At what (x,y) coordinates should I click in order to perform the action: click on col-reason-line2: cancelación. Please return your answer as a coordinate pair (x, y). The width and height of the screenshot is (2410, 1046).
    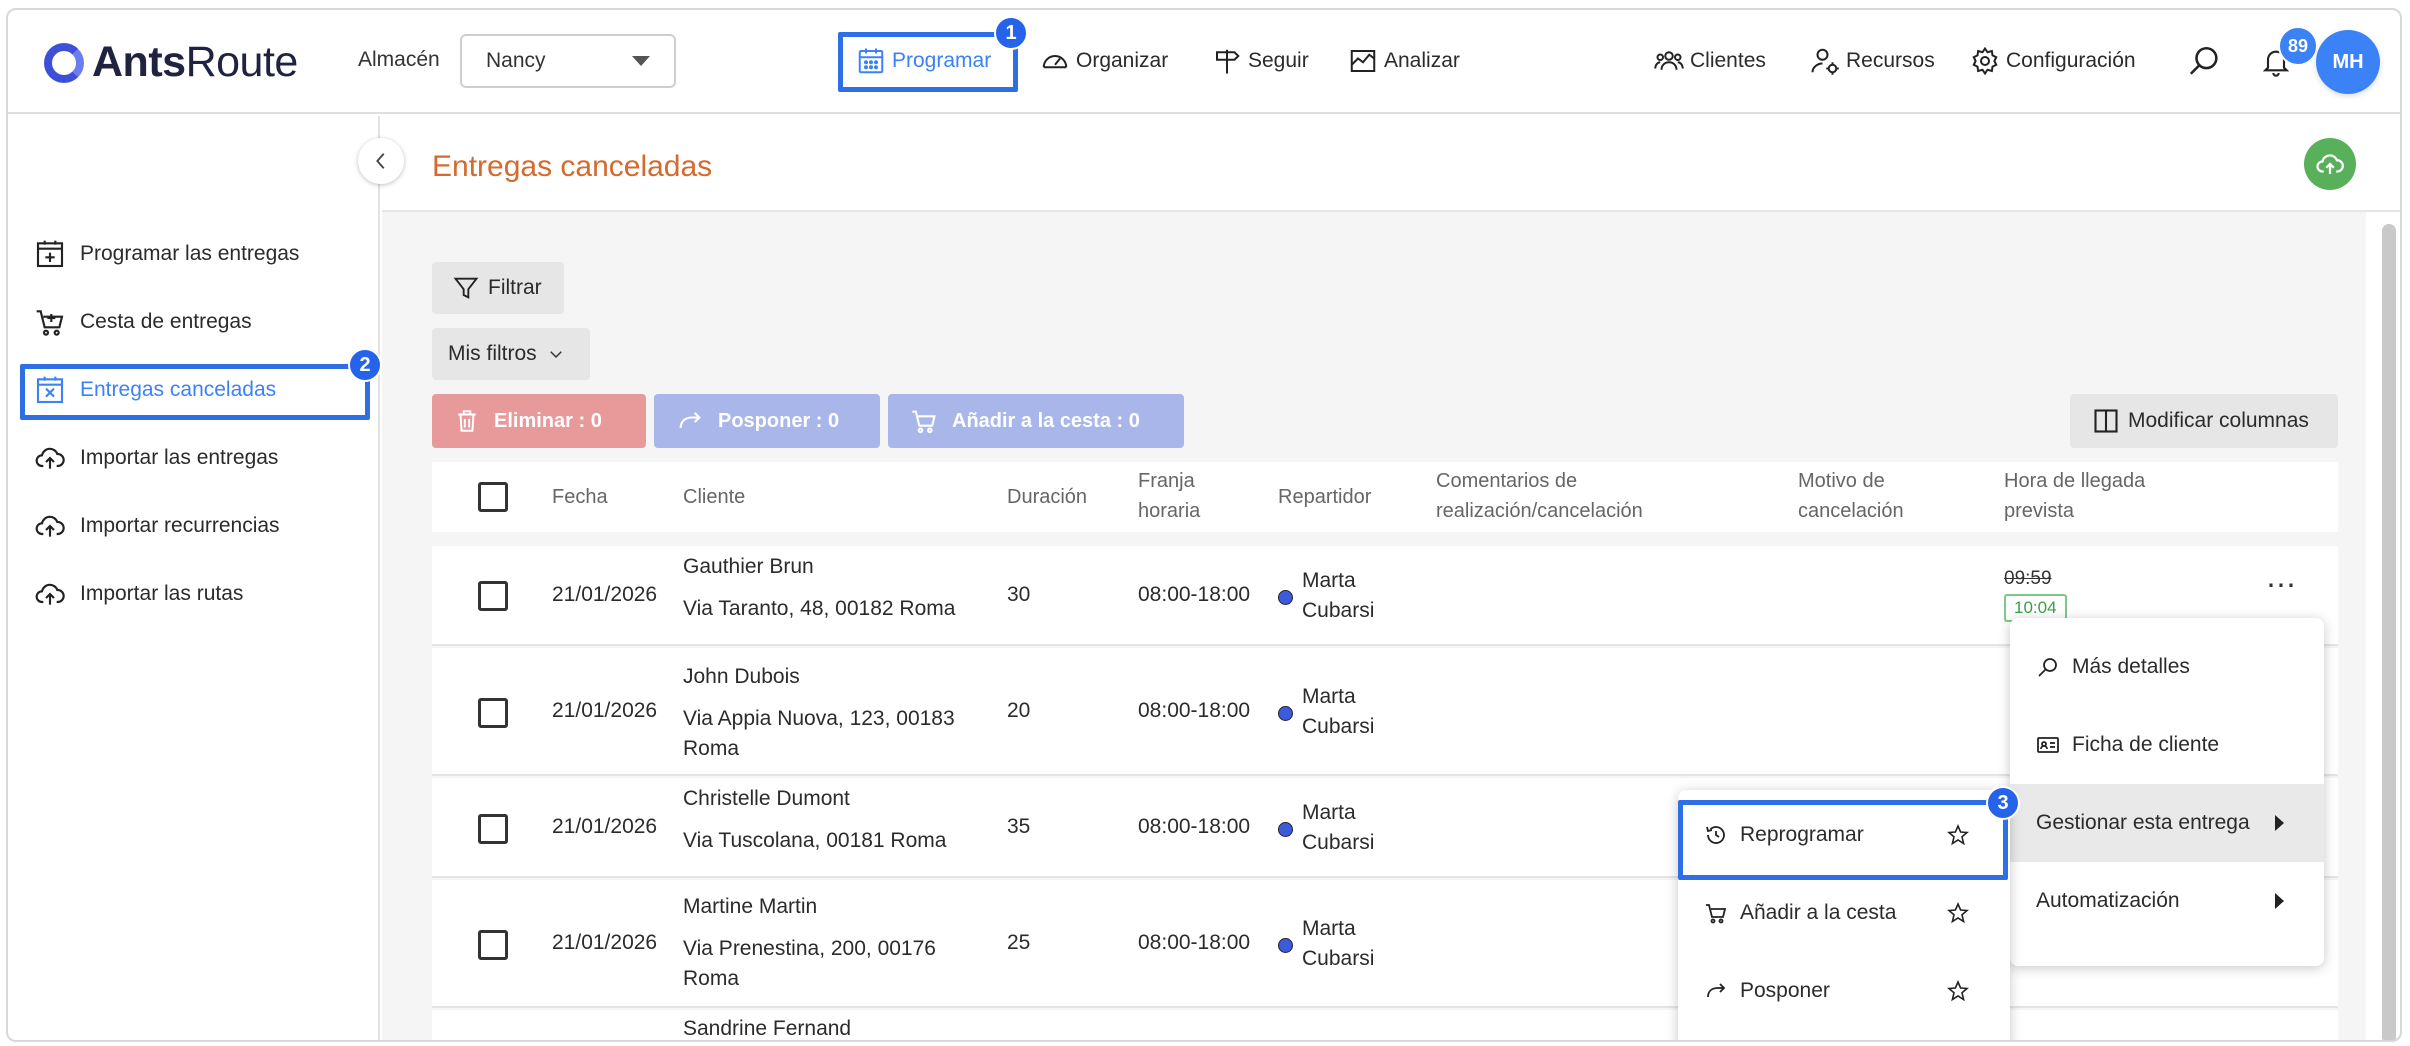
    Looking at the image, I should click on (1851, 511).